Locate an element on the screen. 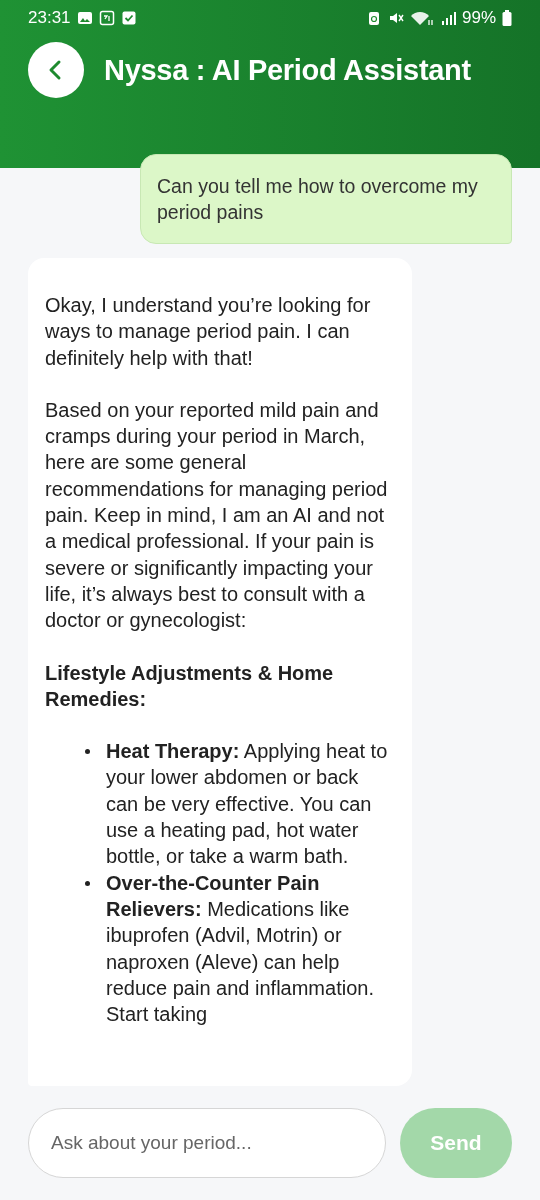 The height and width of the screenshot is (1200, 540). wifi-icon is located at coordinates (421, 18).